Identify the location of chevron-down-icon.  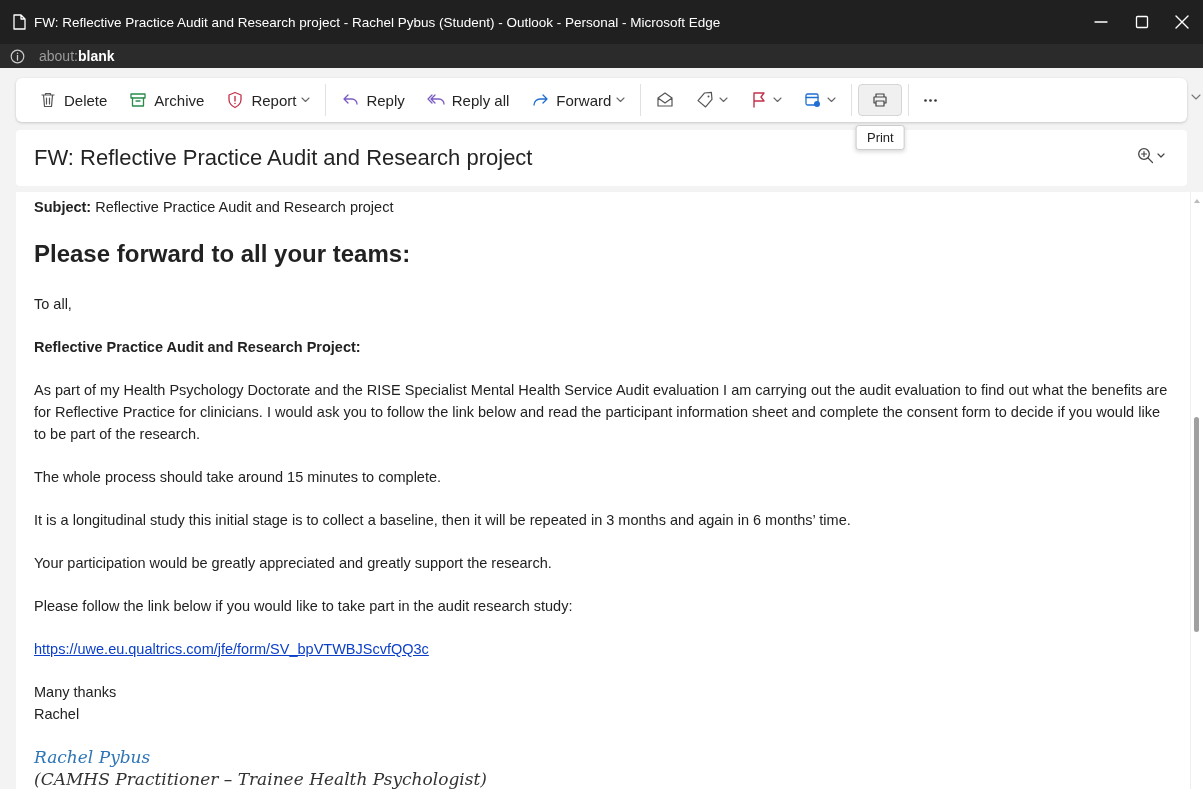
(1196, 97).